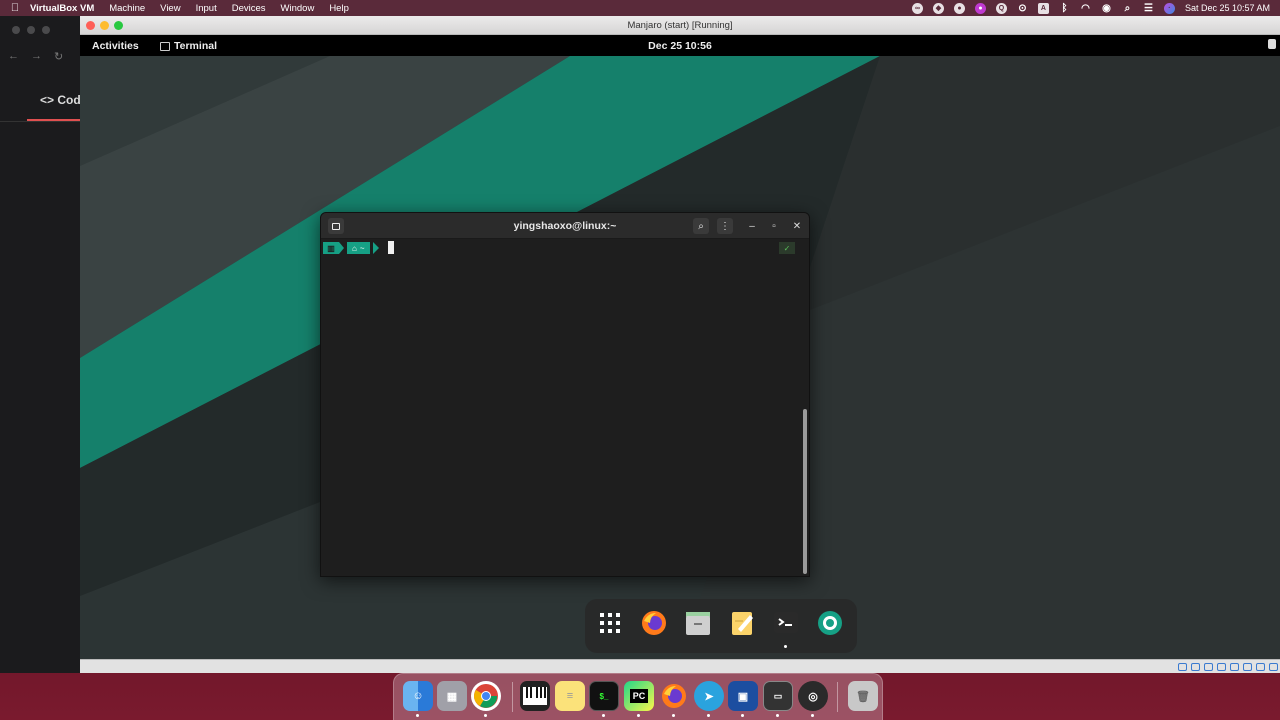  Describe the element at coordinates (787, 248) in the screenshot. I see `status-ok-indicator: ✓` at that location.